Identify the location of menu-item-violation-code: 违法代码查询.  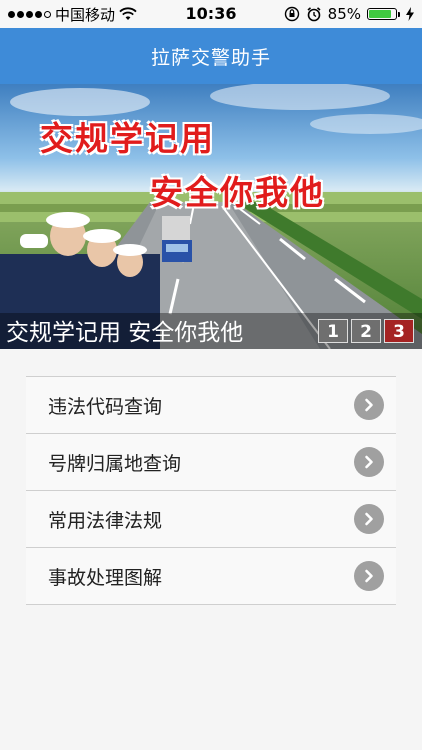
(211, 405).